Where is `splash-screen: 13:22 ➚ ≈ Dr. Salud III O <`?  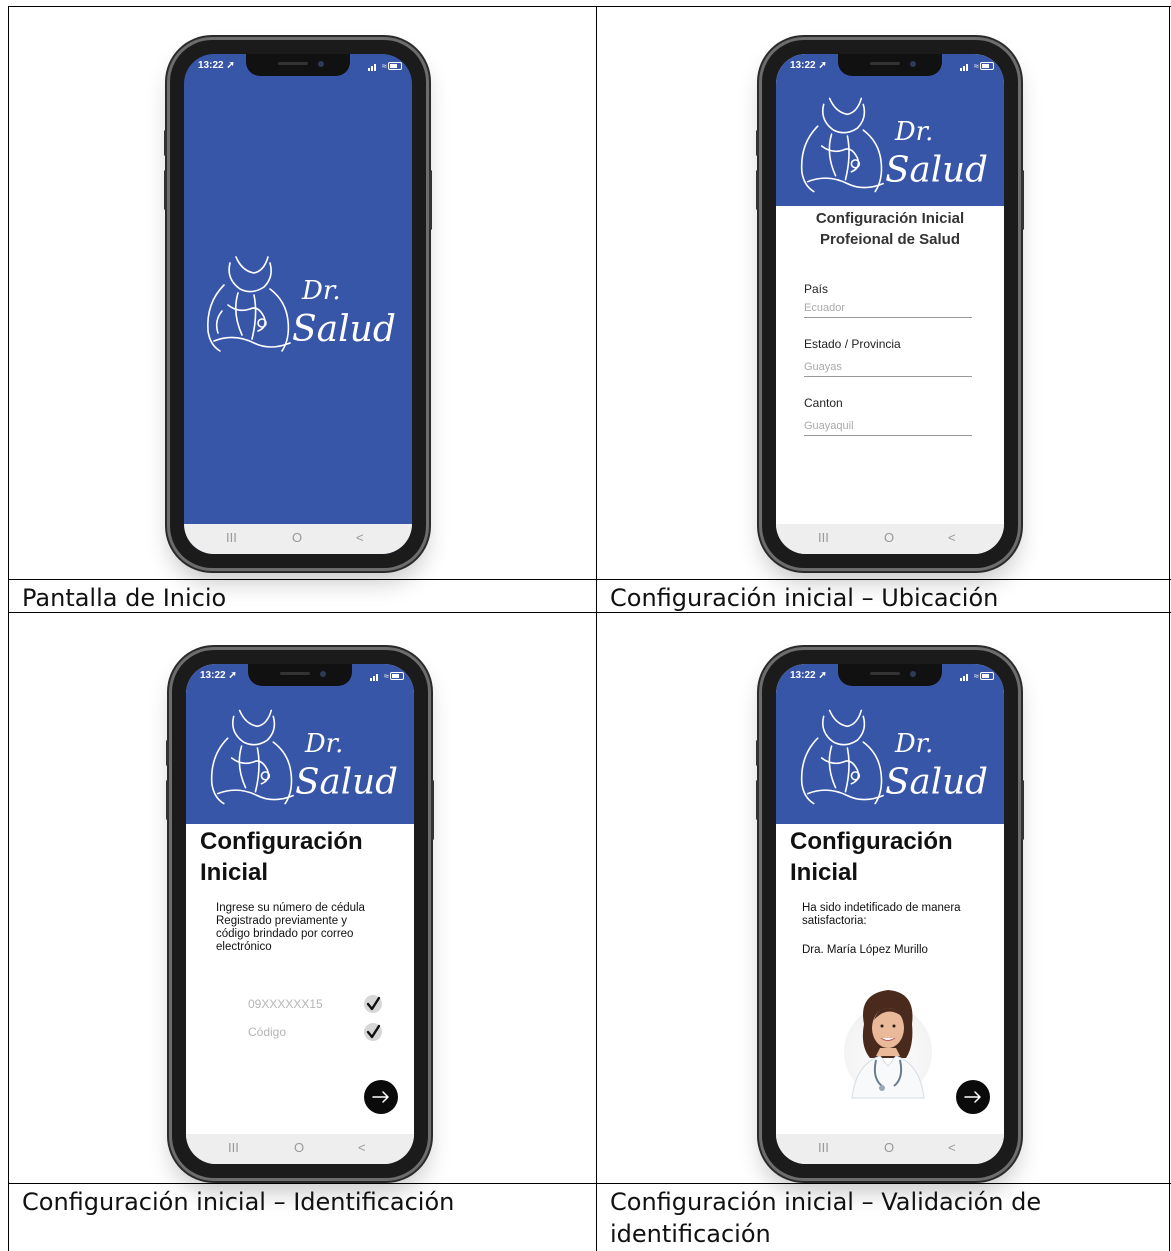 splash-screen: 13:22 ➚ ≈ Dr. Salud III O < is located at coordinates (298, 304).